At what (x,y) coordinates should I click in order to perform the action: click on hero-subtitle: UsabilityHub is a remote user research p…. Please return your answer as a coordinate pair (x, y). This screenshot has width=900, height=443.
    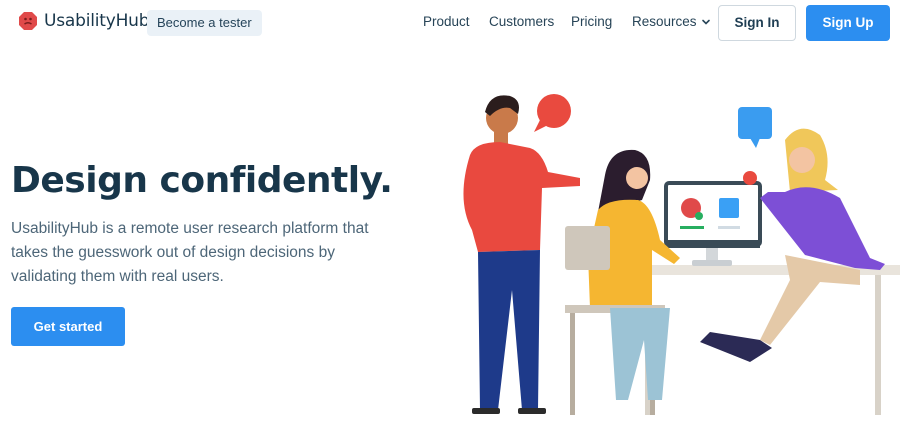
    Looking at the image, I should click on (190, 252).